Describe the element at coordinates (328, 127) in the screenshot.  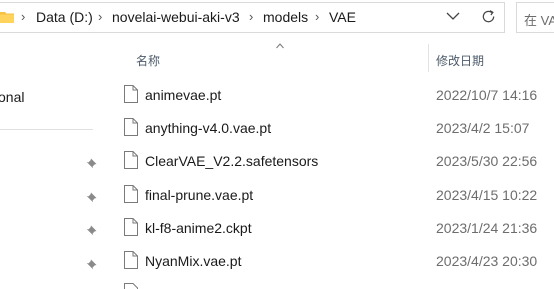
I see `file-row: anything-v4.0.vae.pt 2023/4/2 15:07` at that location.